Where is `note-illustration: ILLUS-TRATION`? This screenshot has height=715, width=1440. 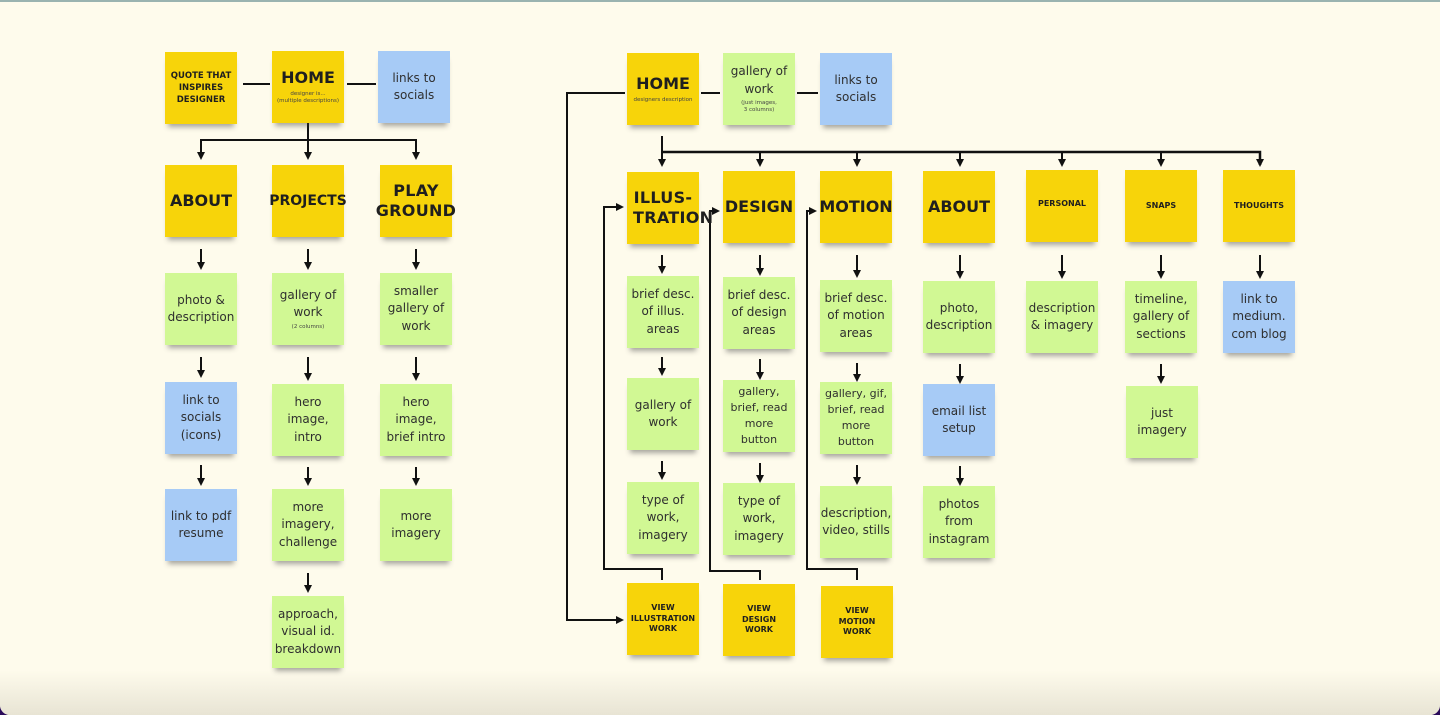 note-illustration: ILLUS-TRATION is located at coordinates (670, 208).